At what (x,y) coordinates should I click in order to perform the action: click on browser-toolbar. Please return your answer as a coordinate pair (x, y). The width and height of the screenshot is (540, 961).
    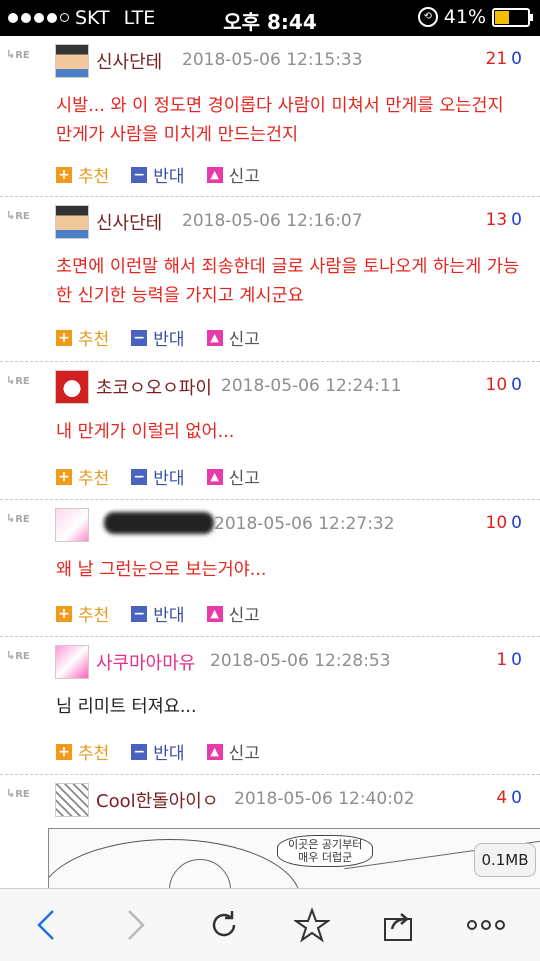
    Looking at the image, I should click on (270, 924).